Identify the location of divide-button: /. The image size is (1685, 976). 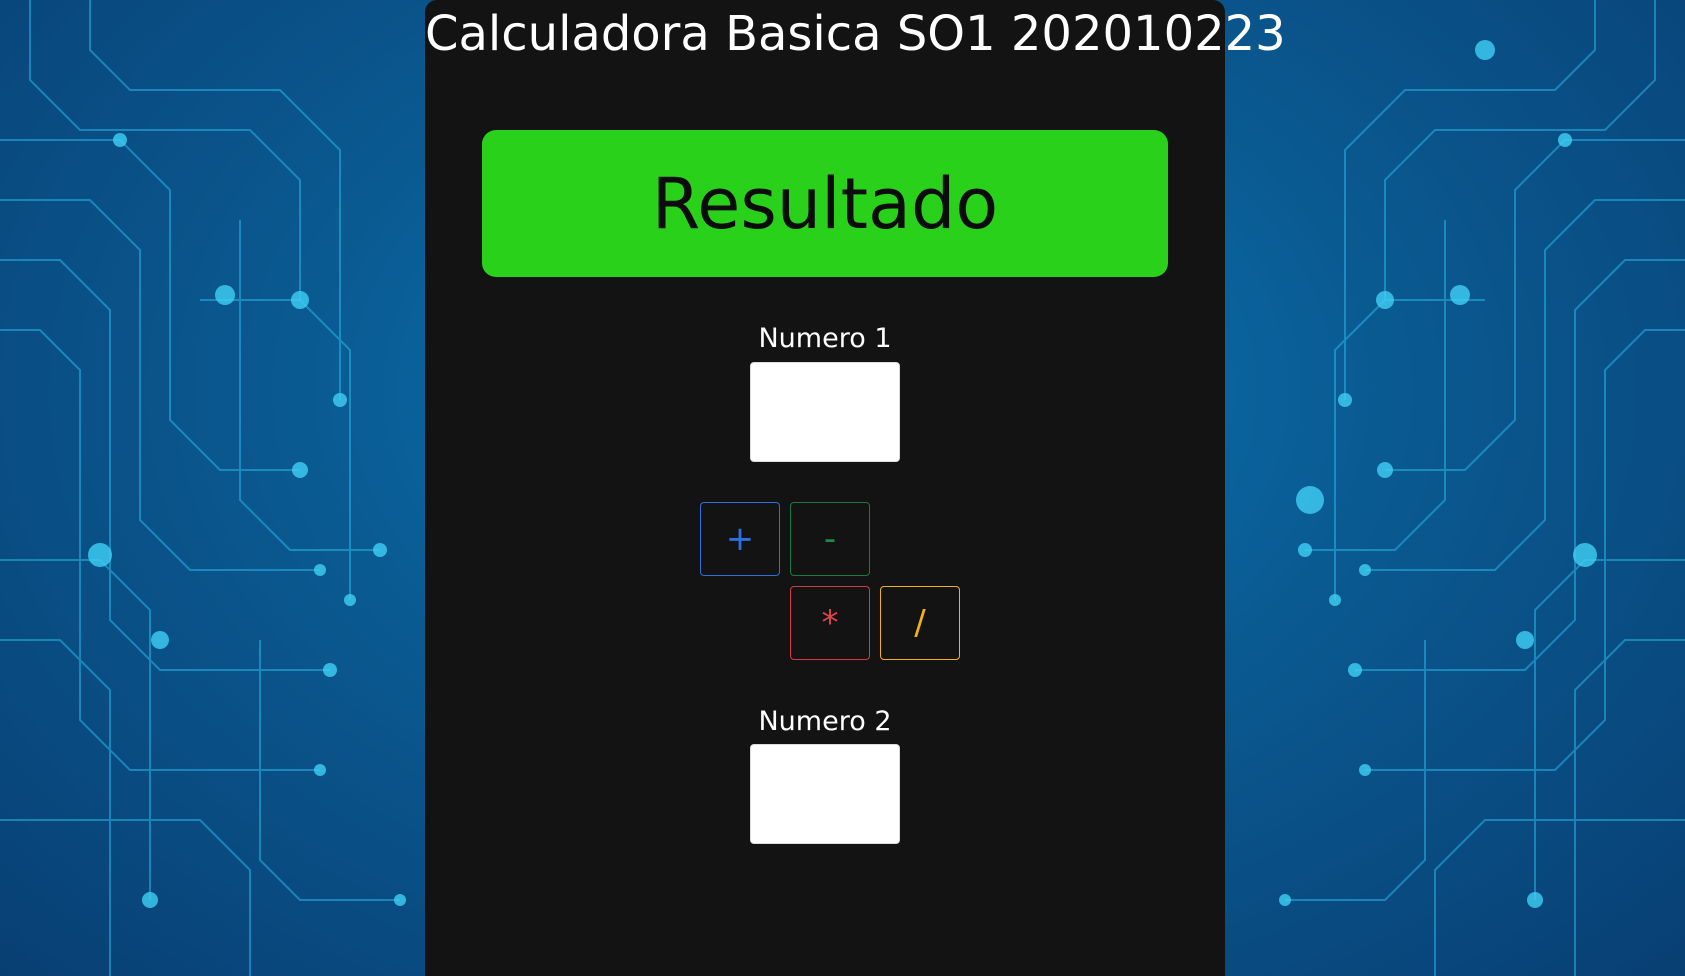
(920, 623).